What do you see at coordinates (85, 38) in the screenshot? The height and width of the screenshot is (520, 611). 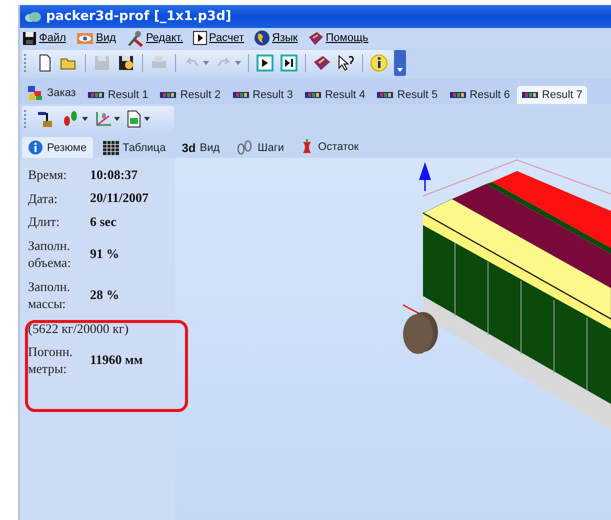 I see `eye-icon` at bounding box center [85, 38].